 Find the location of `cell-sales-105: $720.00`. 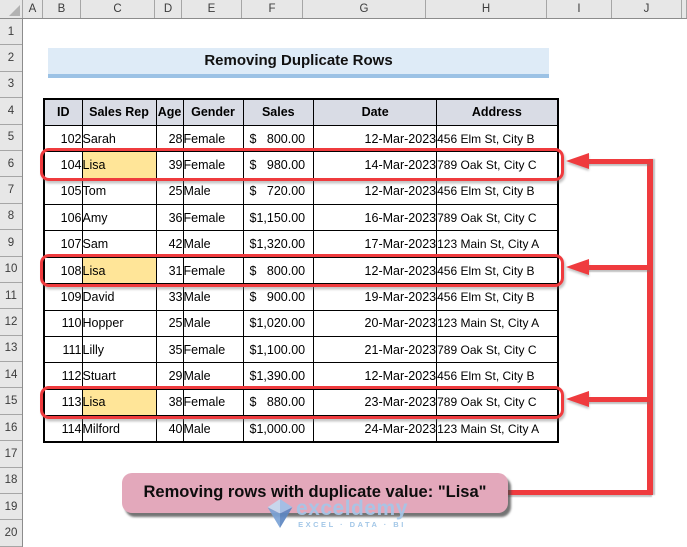

cell-sales-105: $720.00 is located at coordinates (278, 191).